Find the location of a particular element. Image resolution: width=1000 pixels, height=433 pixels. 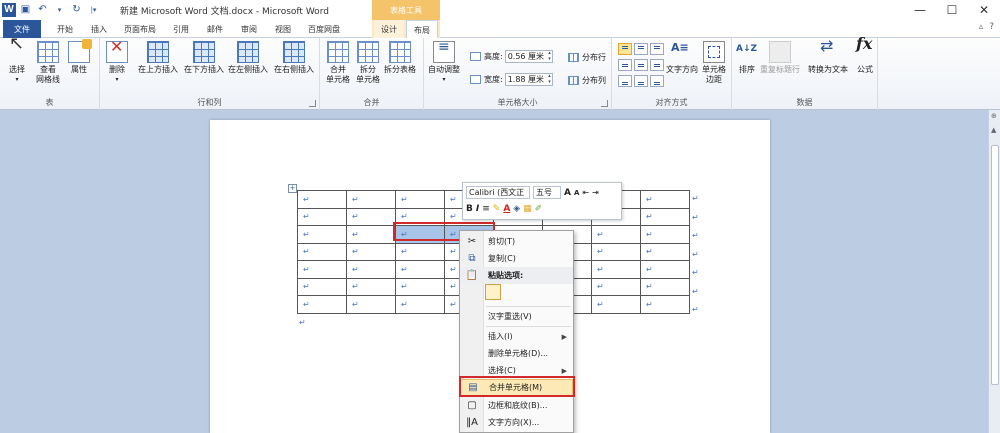

maximize-button: ☐ is located at coordinates (952, 10).